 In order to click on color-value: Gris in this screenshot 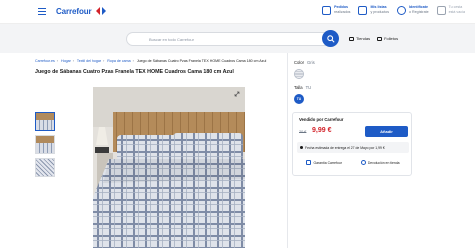, I will do `click(311, 62)`.